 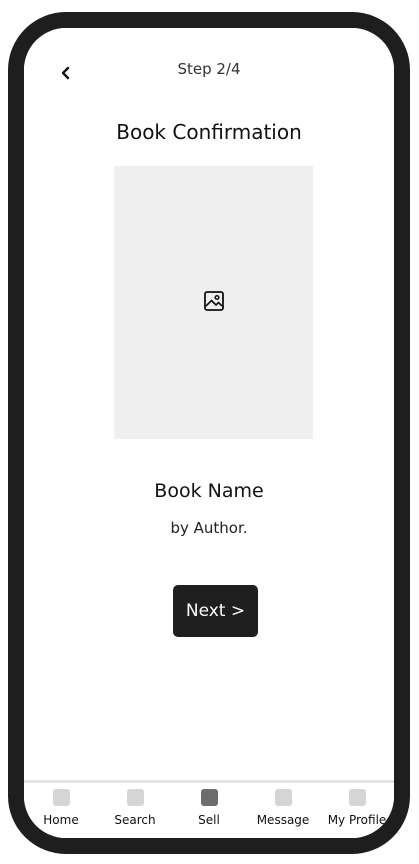 What do you see at coordinates (357, 820) in the screenshot?
I see `tab-label: My Profile` at bounding box center [357, 820].